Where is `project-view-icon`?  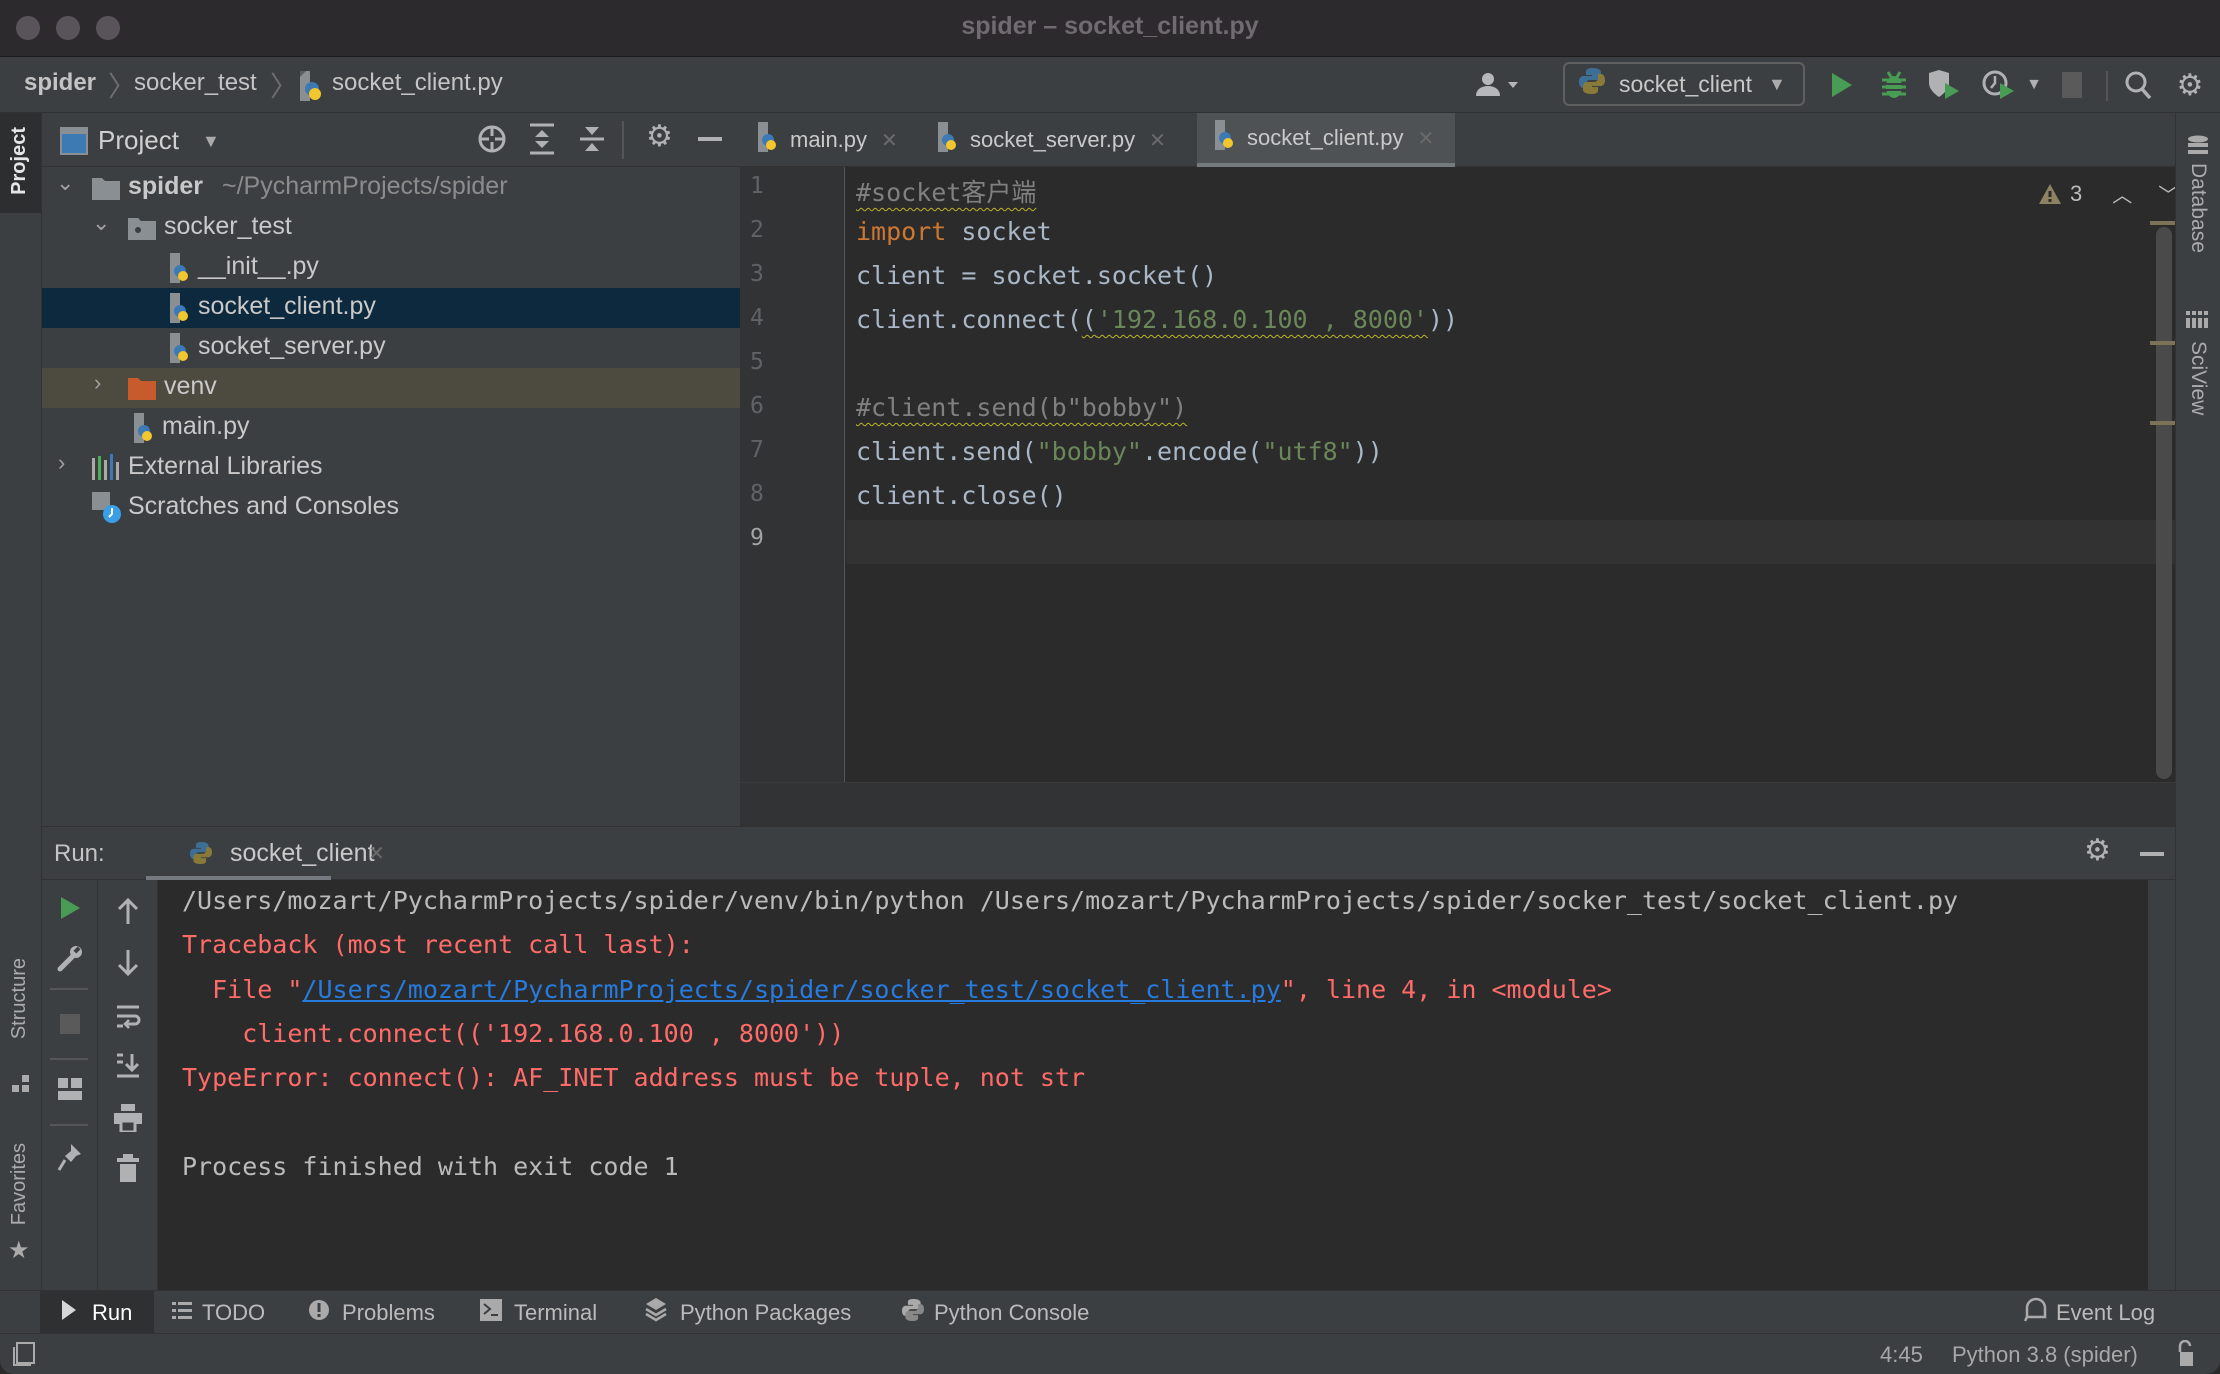
project-view-icon is located at coordinates (74, 143).